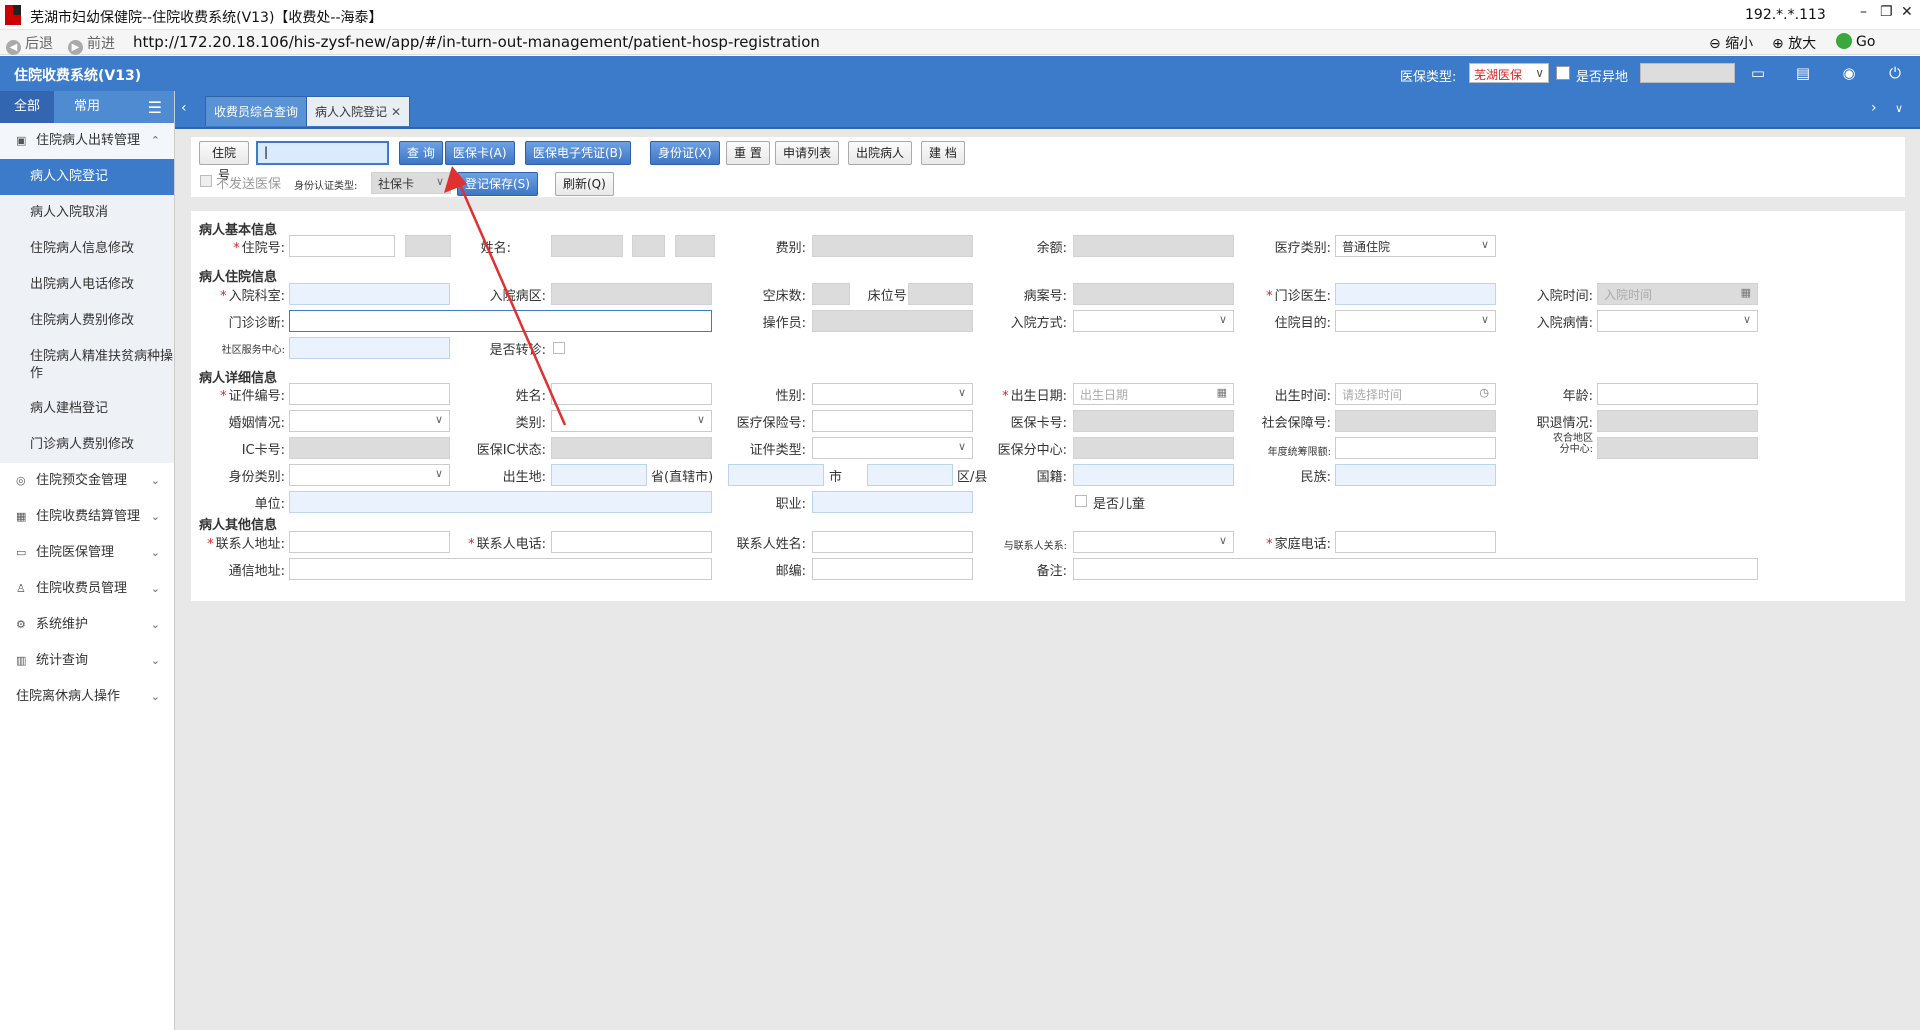 Image resolution: width=1920 pixels, height=1030 pixels. I want to click on hosp-no-field, so click(342, 246).